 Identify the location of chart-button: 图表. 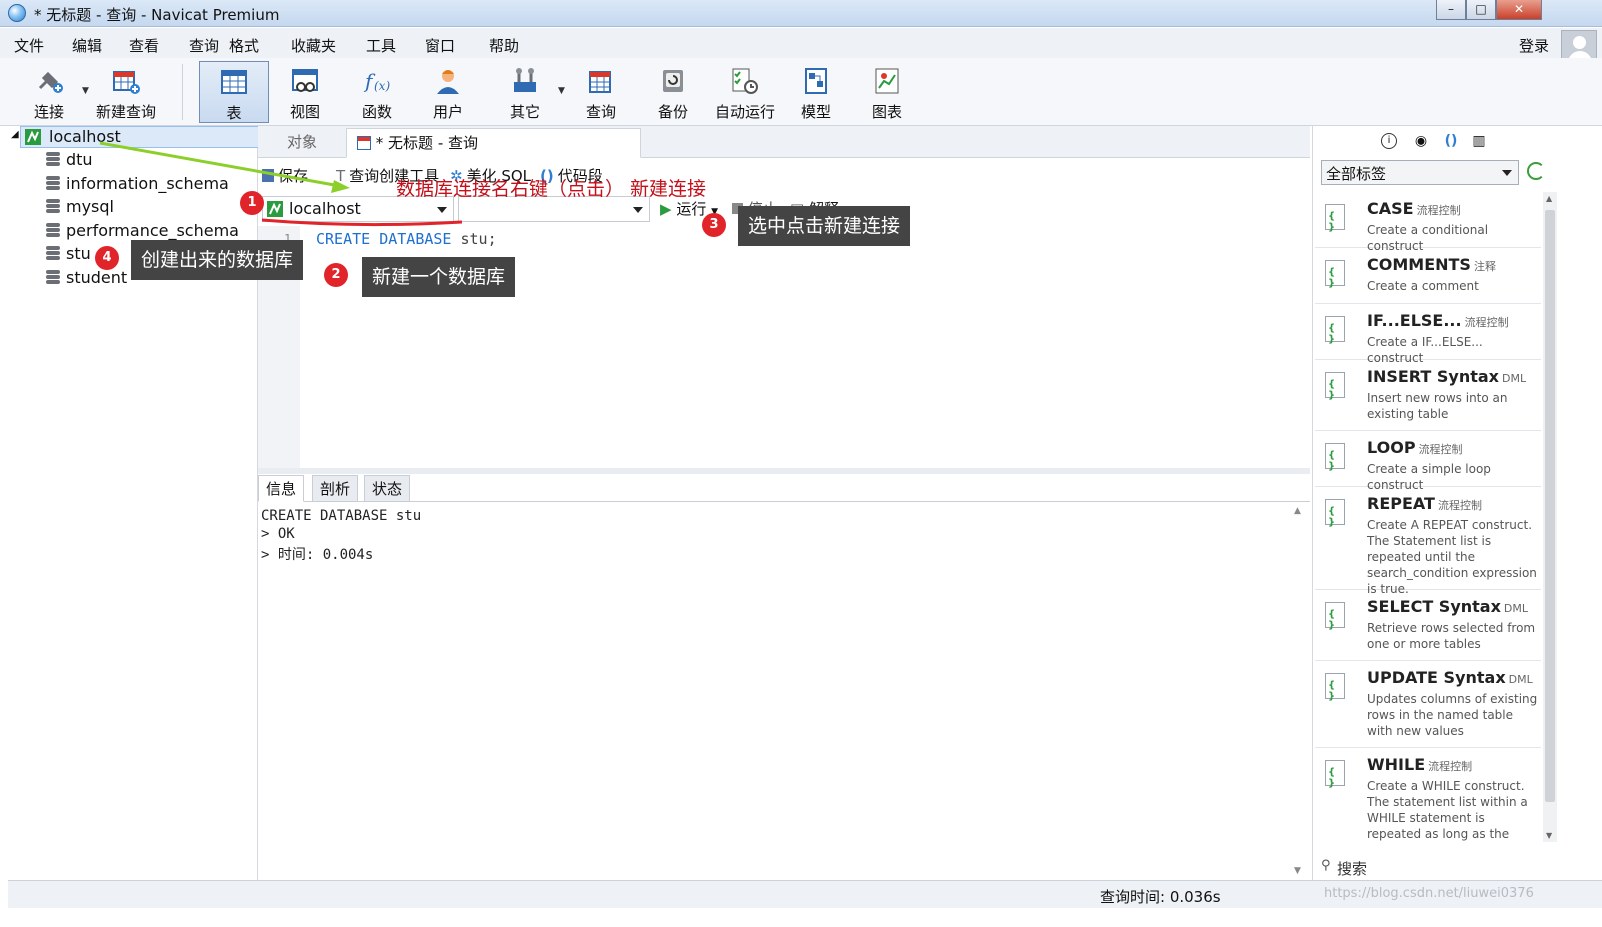
(887, 92).